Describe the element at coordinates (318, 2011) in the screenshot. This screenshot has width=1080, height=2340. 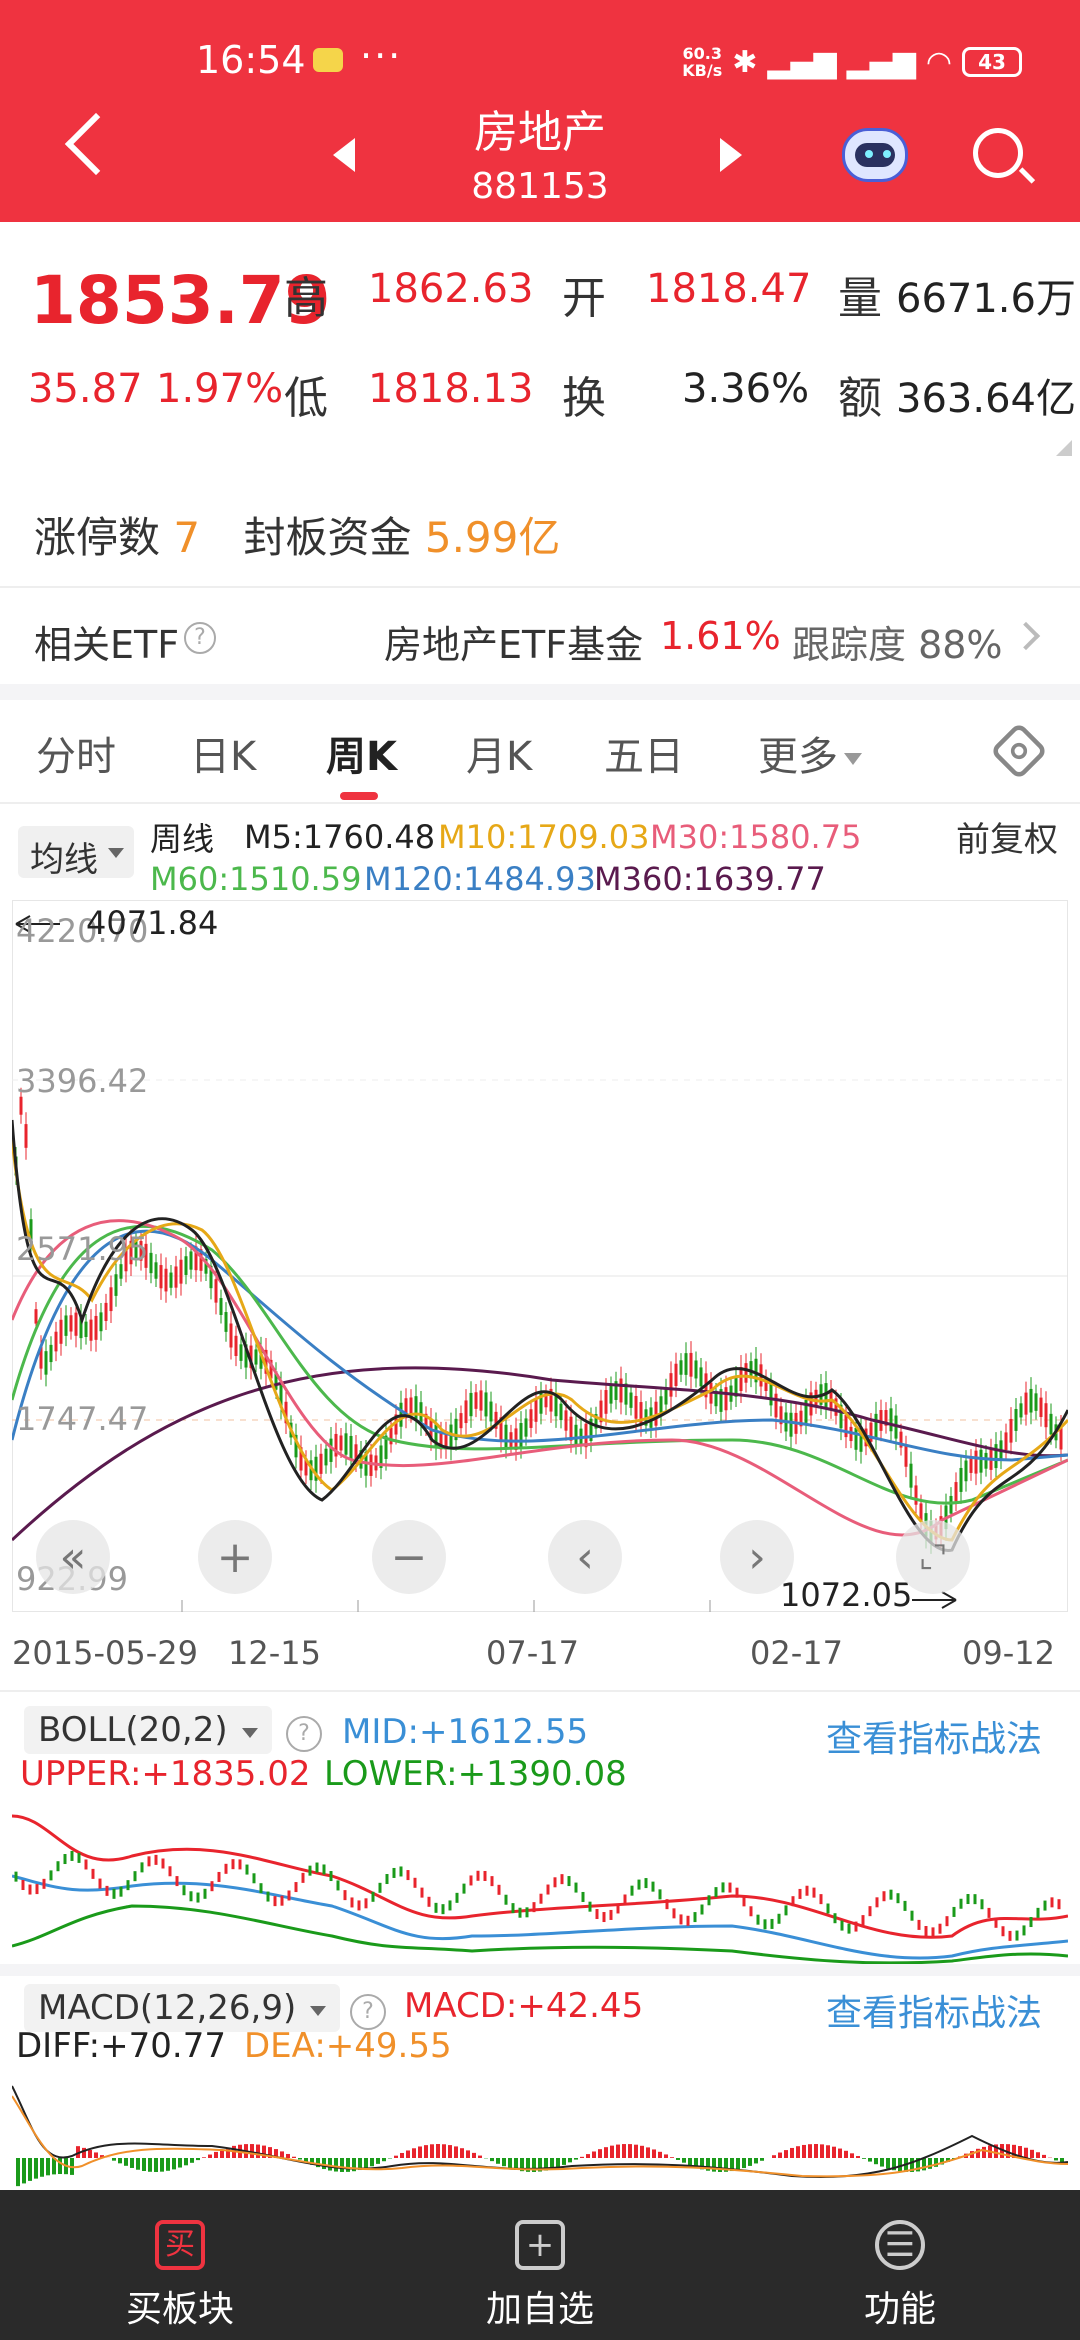
I see `caret-down-icon` at that location.